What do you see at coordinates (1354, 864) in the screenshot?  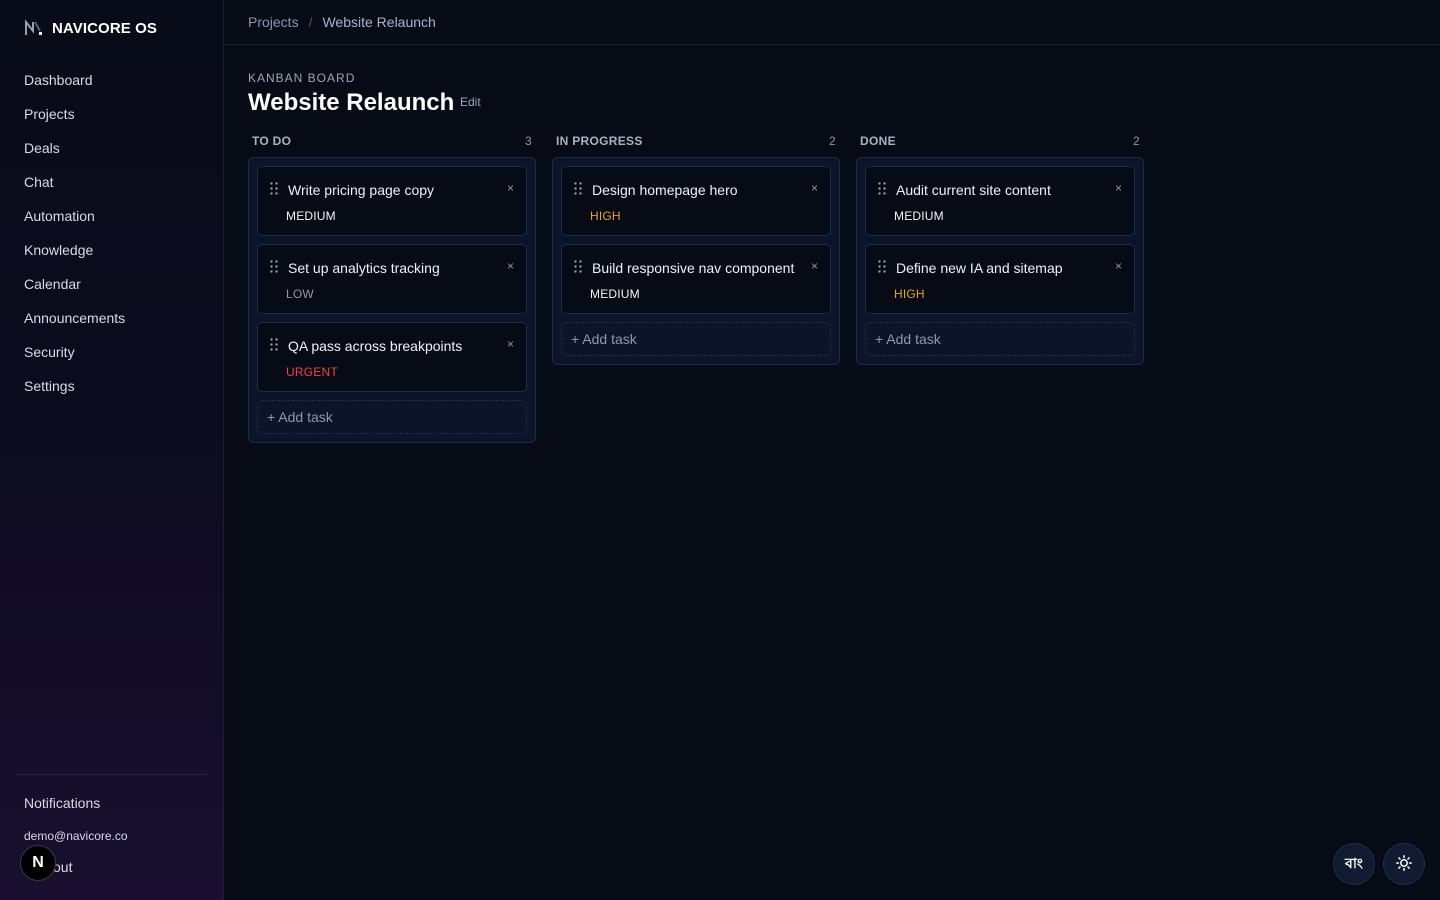 I see `language-toggle-button: বাং` at bounding box center [1354, 864].